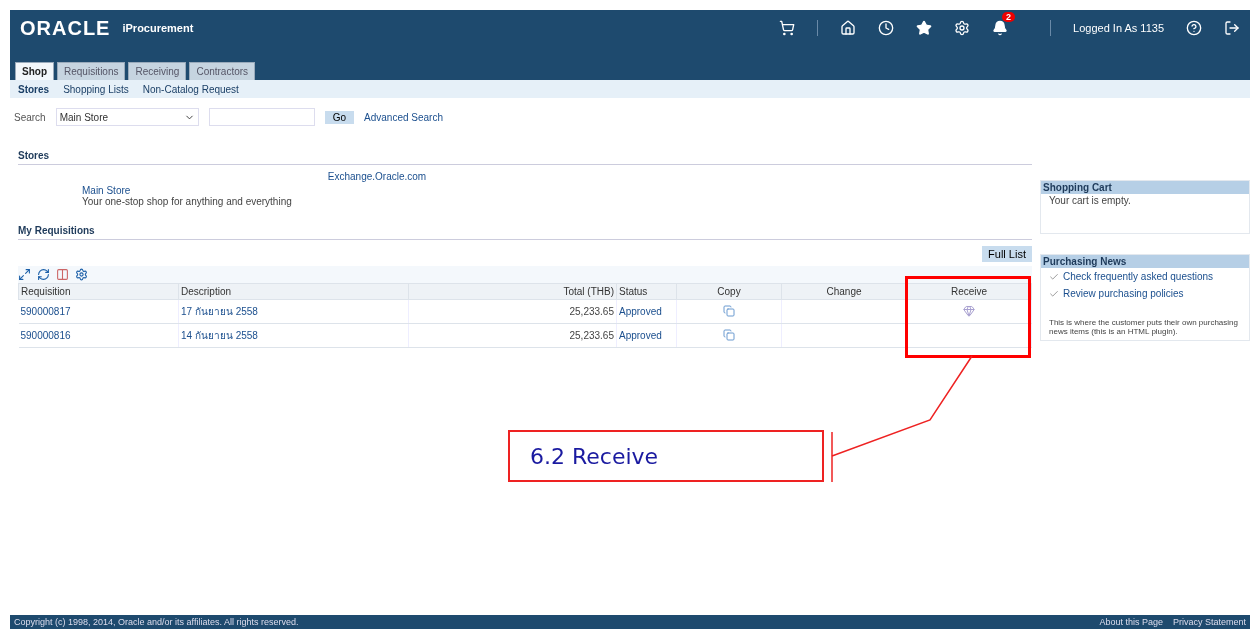 The width and height of the screenshot is (1250, 629). What do you see at coordinates (65, 28) in the screenshot?
I see `logo: ORACLE` at bounding box center [65, 28].